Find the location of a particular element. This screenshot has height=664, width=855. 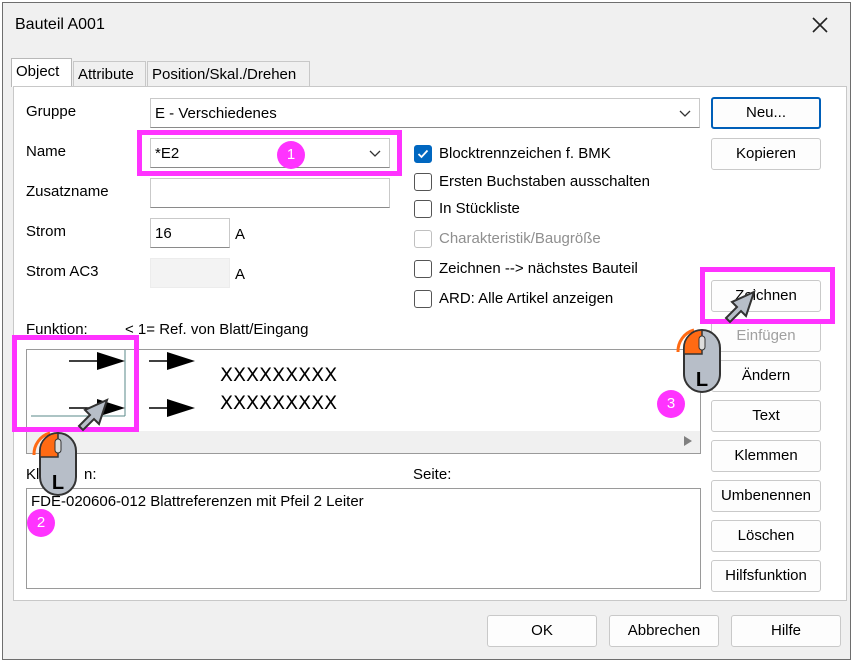

zusatzname-label: Zusatzname is located at coordinates (67, 191).